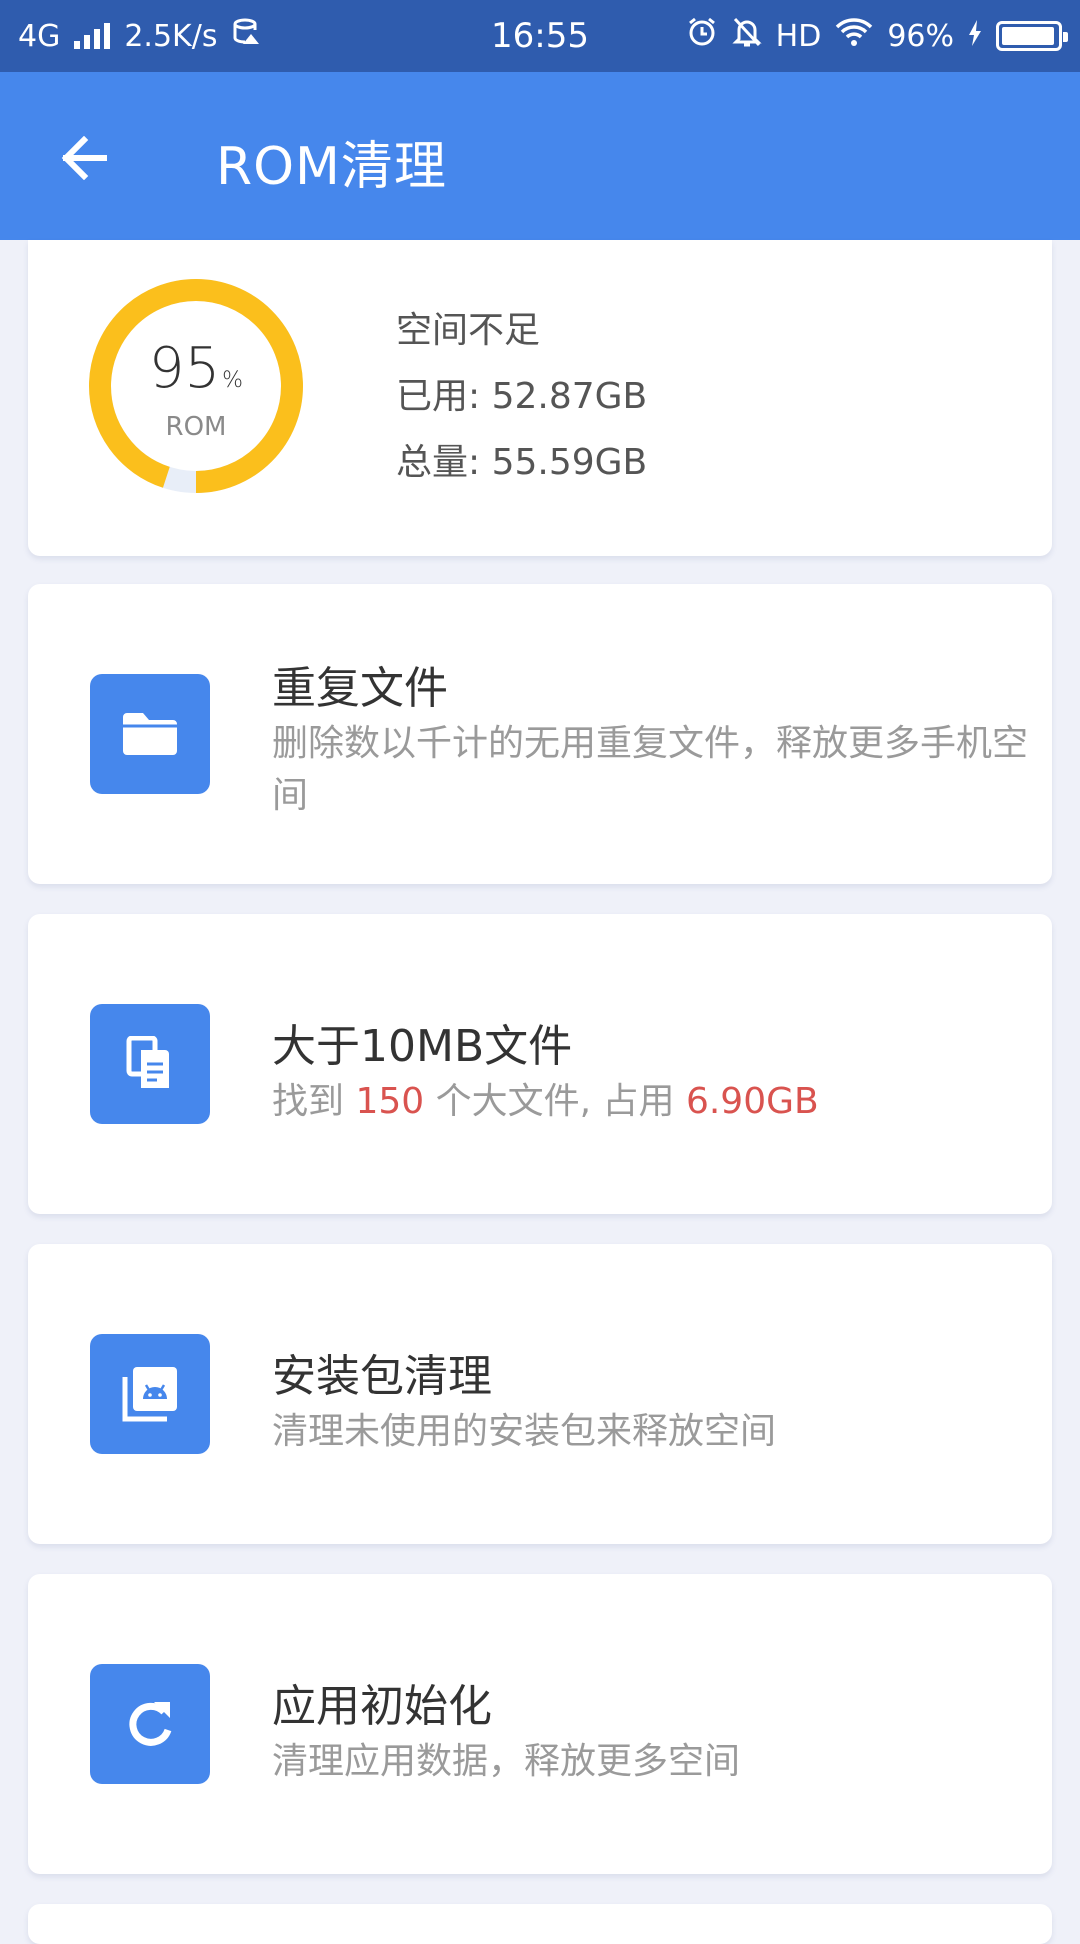  I want to click on charging-icon, so click(975, 36).